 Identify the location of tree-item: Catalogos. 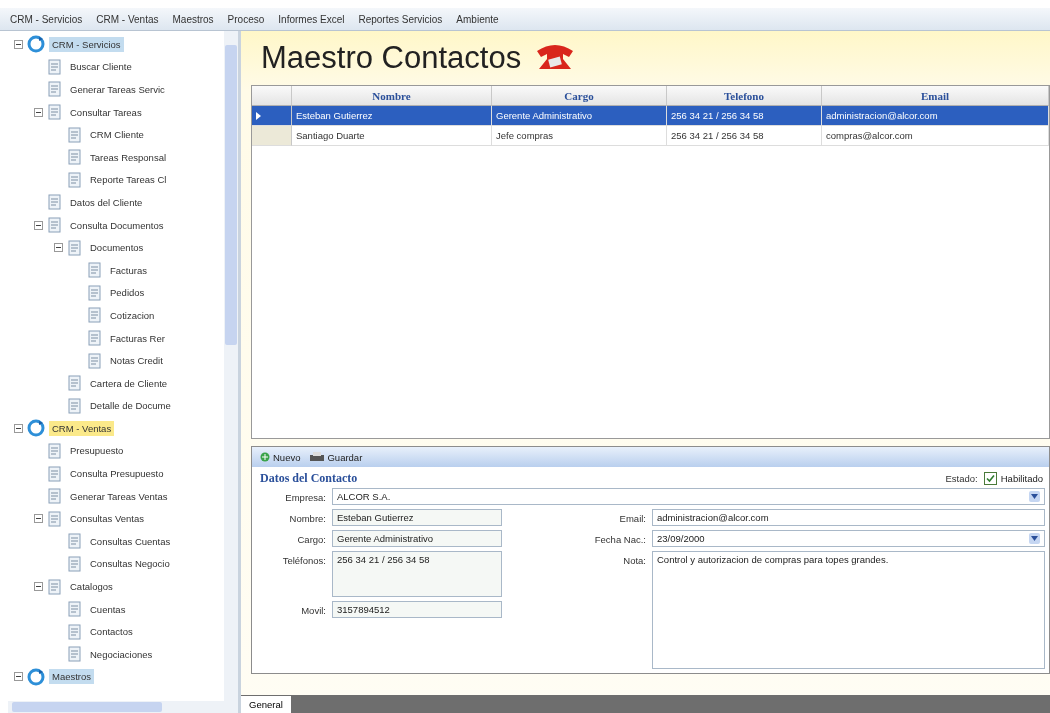
(91, 587).